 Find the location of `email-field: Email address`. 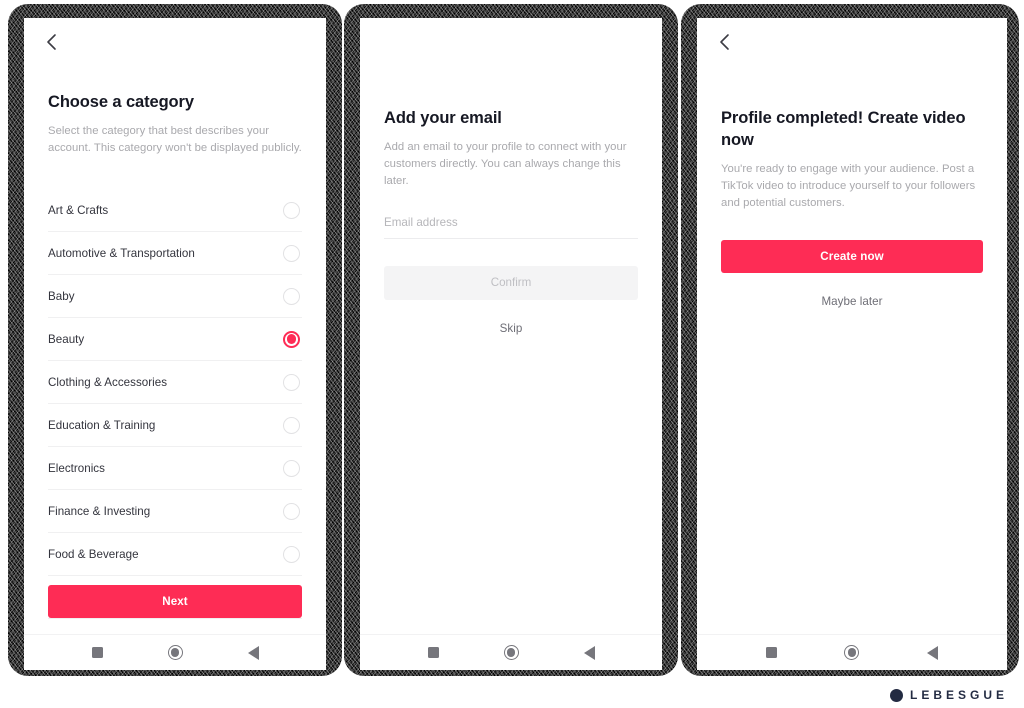

email-field: Email address is located at coordinates (511, 228).